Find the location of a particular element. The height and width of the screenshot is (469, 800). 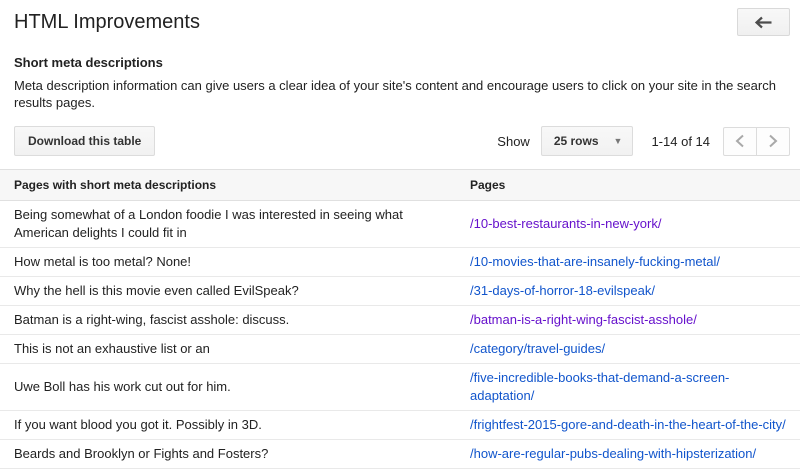

previous-page-button is located at coordinates (740, 141).